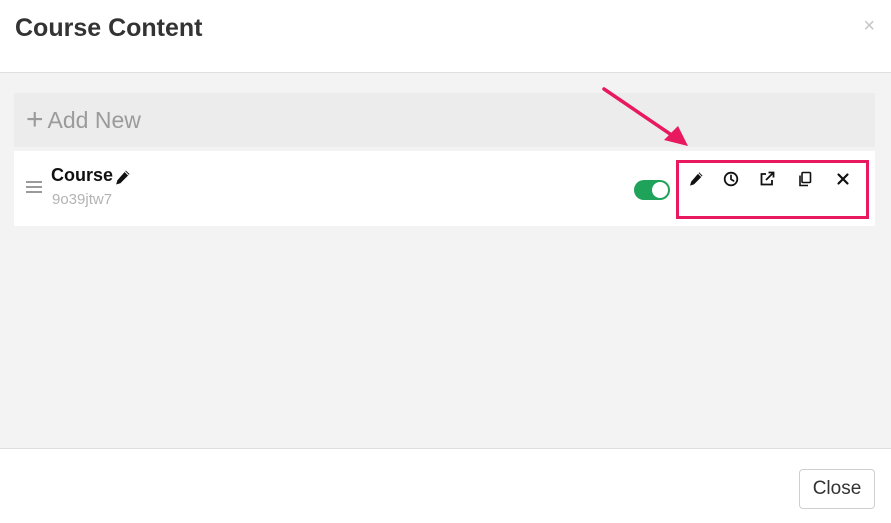 The image size is (891, 523). What do you see at coordinates (731, 179) in the screenshot?
I see `clock-icon` at bounding box center [731, 179].